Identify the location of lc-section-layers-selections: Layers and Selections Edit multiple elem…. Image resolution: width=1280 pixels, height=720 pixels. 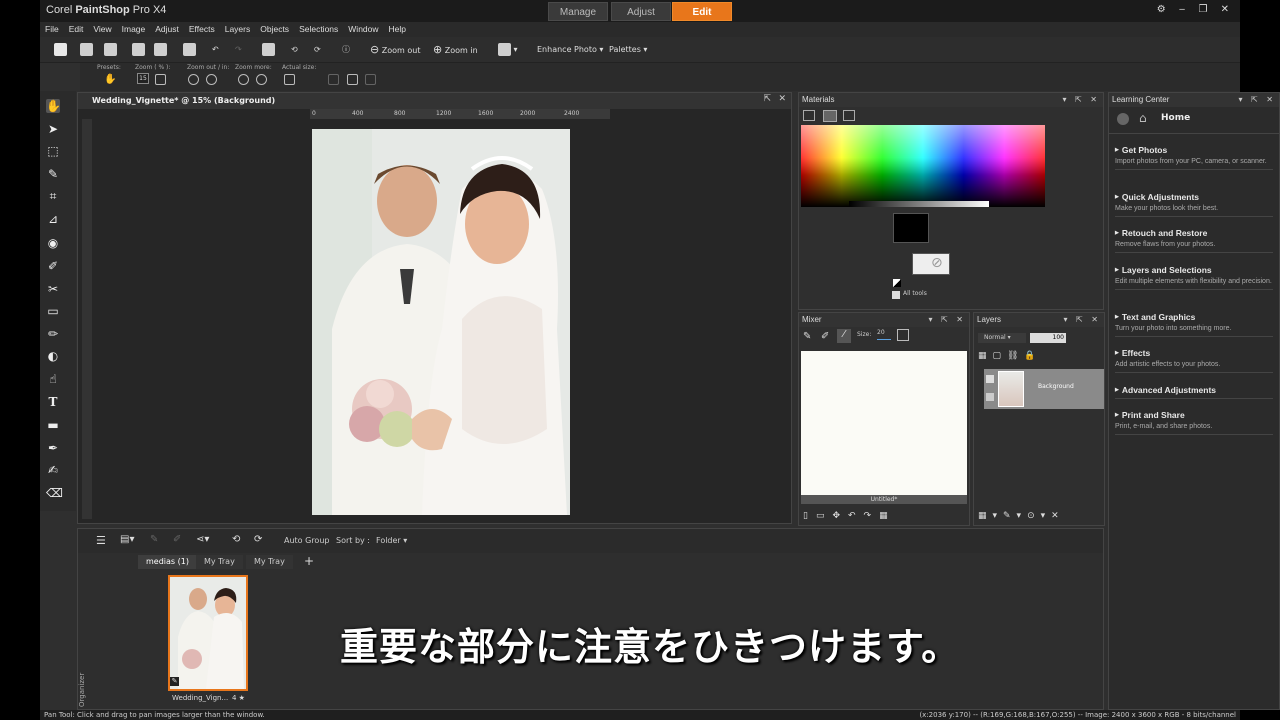
(1194, 277).